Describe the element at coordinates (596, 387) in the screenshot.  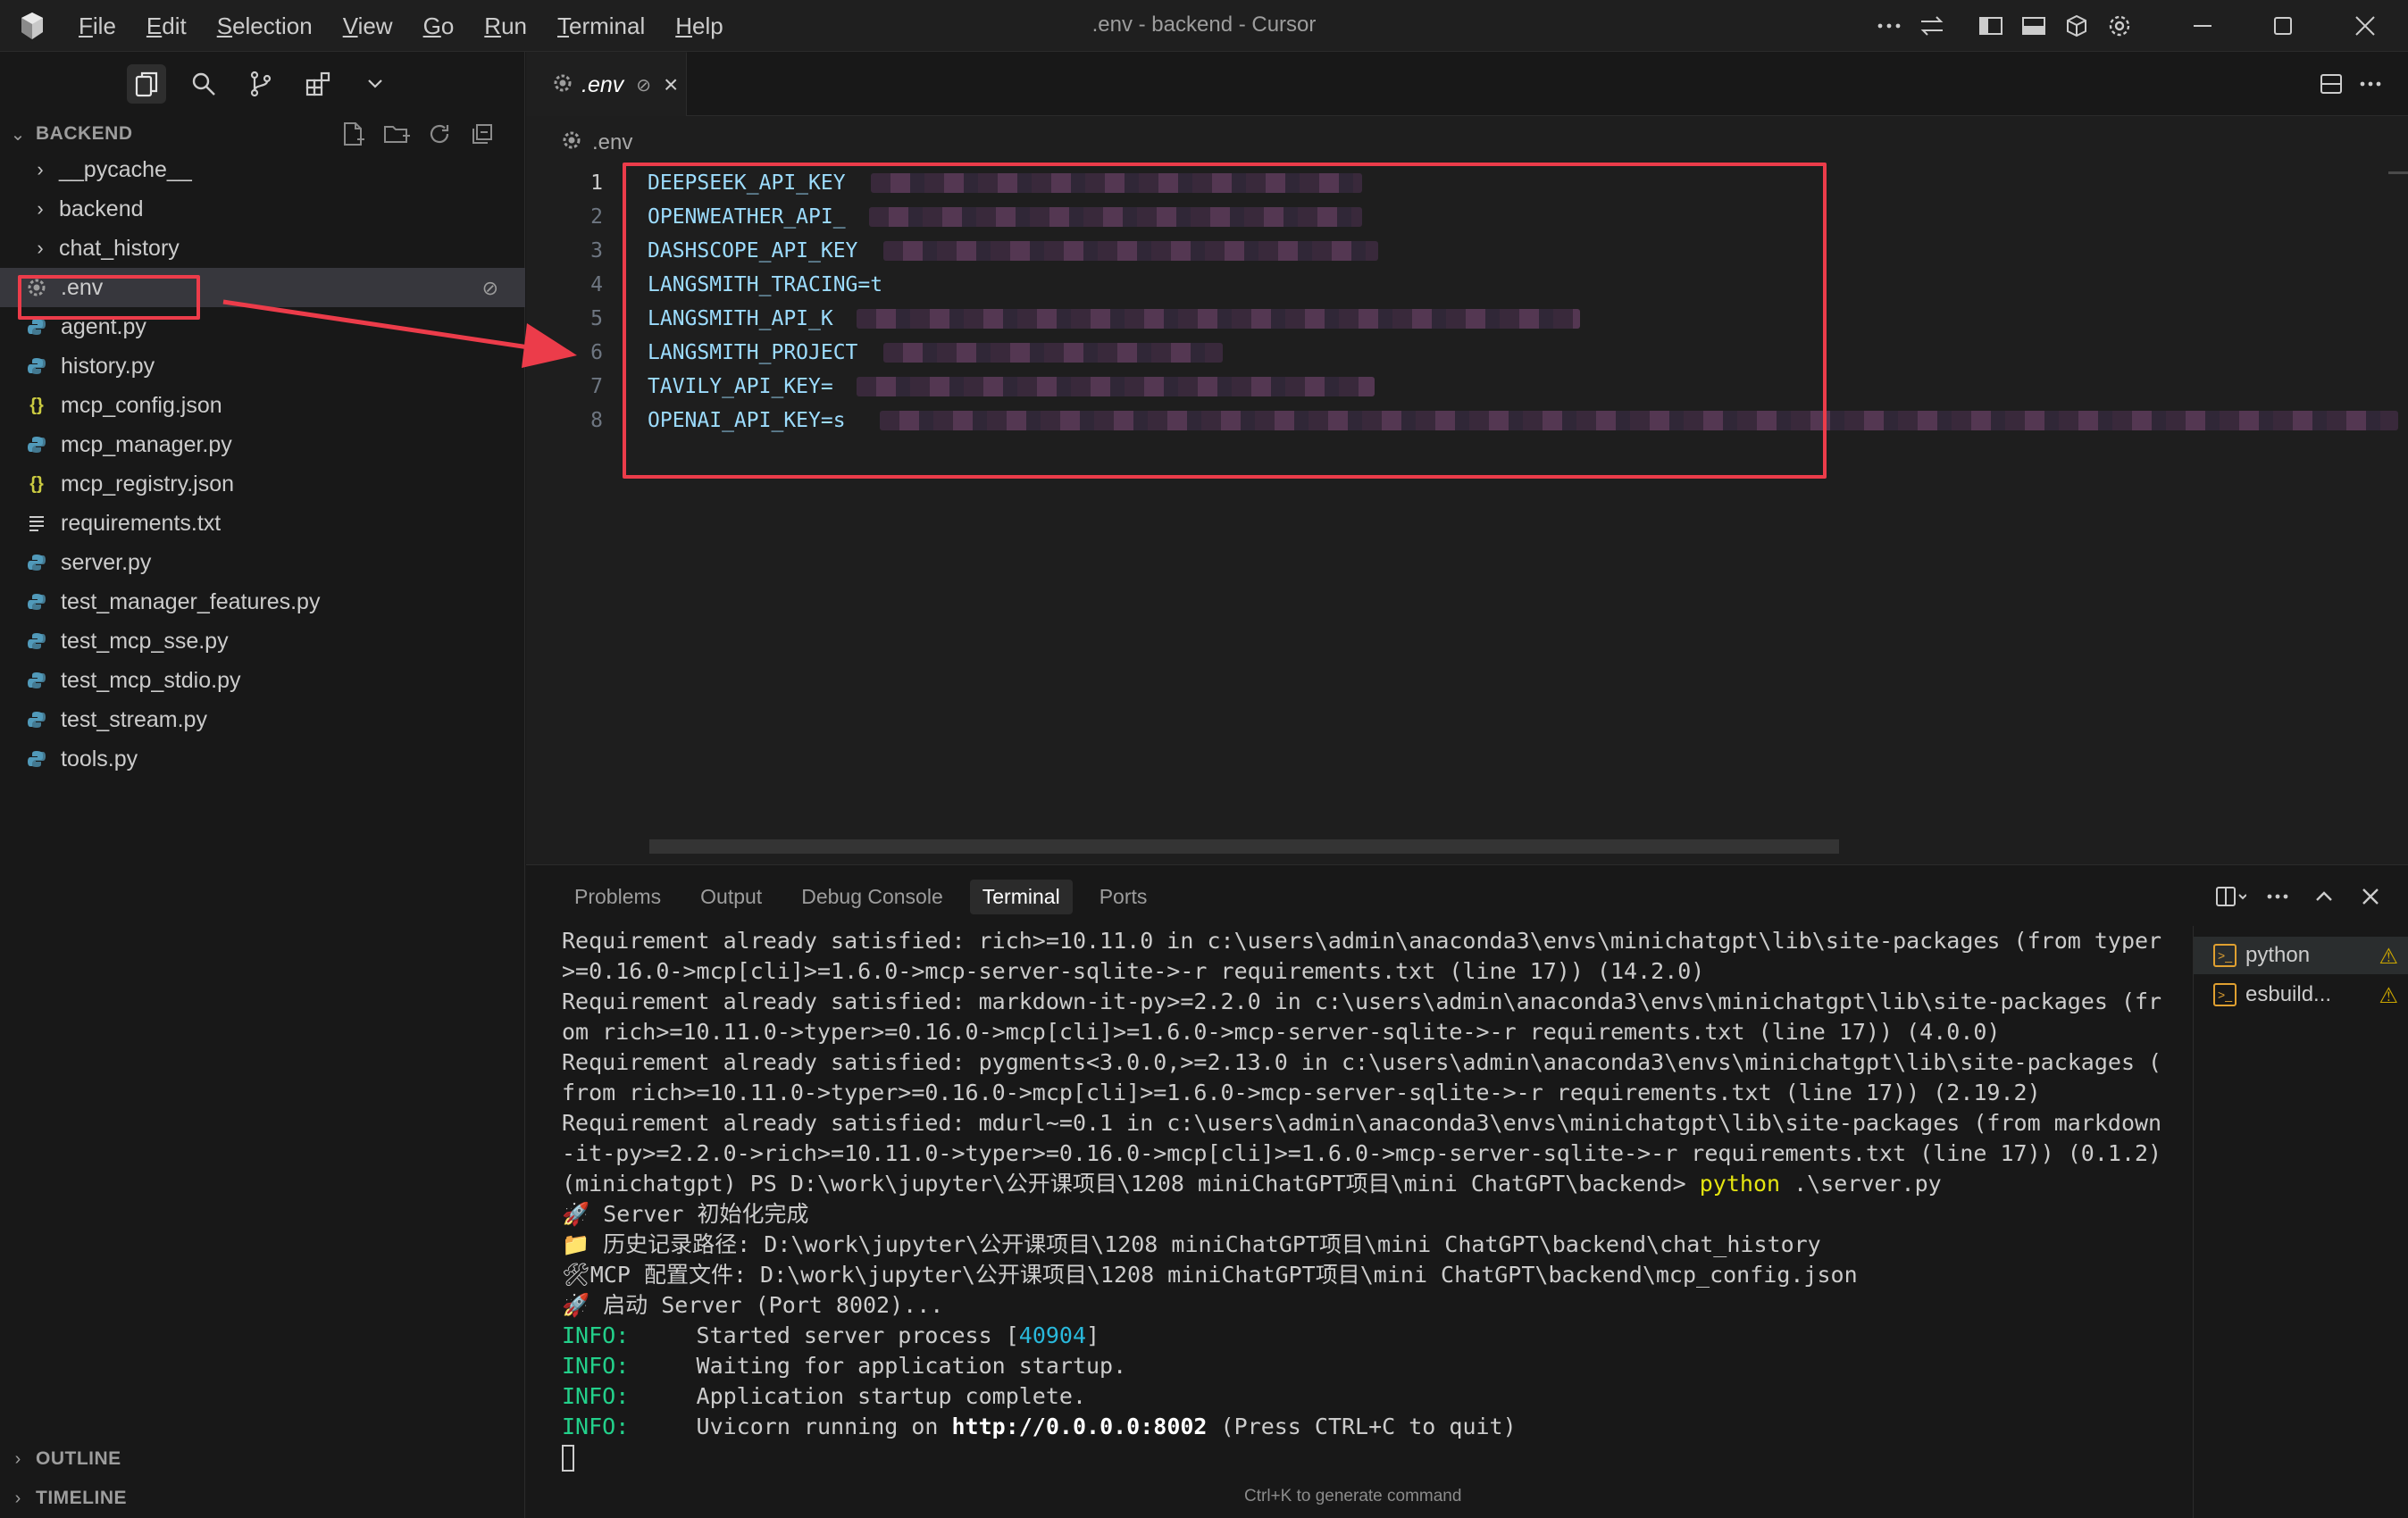
I see `line-number: 7` at that location.